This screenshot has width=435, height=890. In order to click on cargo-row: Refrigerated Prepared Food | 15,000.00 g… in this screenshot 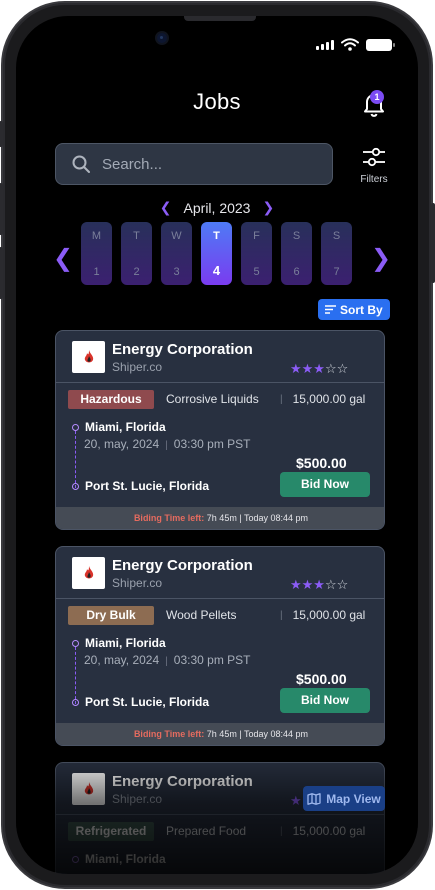, I will do `click(221, 831)`.